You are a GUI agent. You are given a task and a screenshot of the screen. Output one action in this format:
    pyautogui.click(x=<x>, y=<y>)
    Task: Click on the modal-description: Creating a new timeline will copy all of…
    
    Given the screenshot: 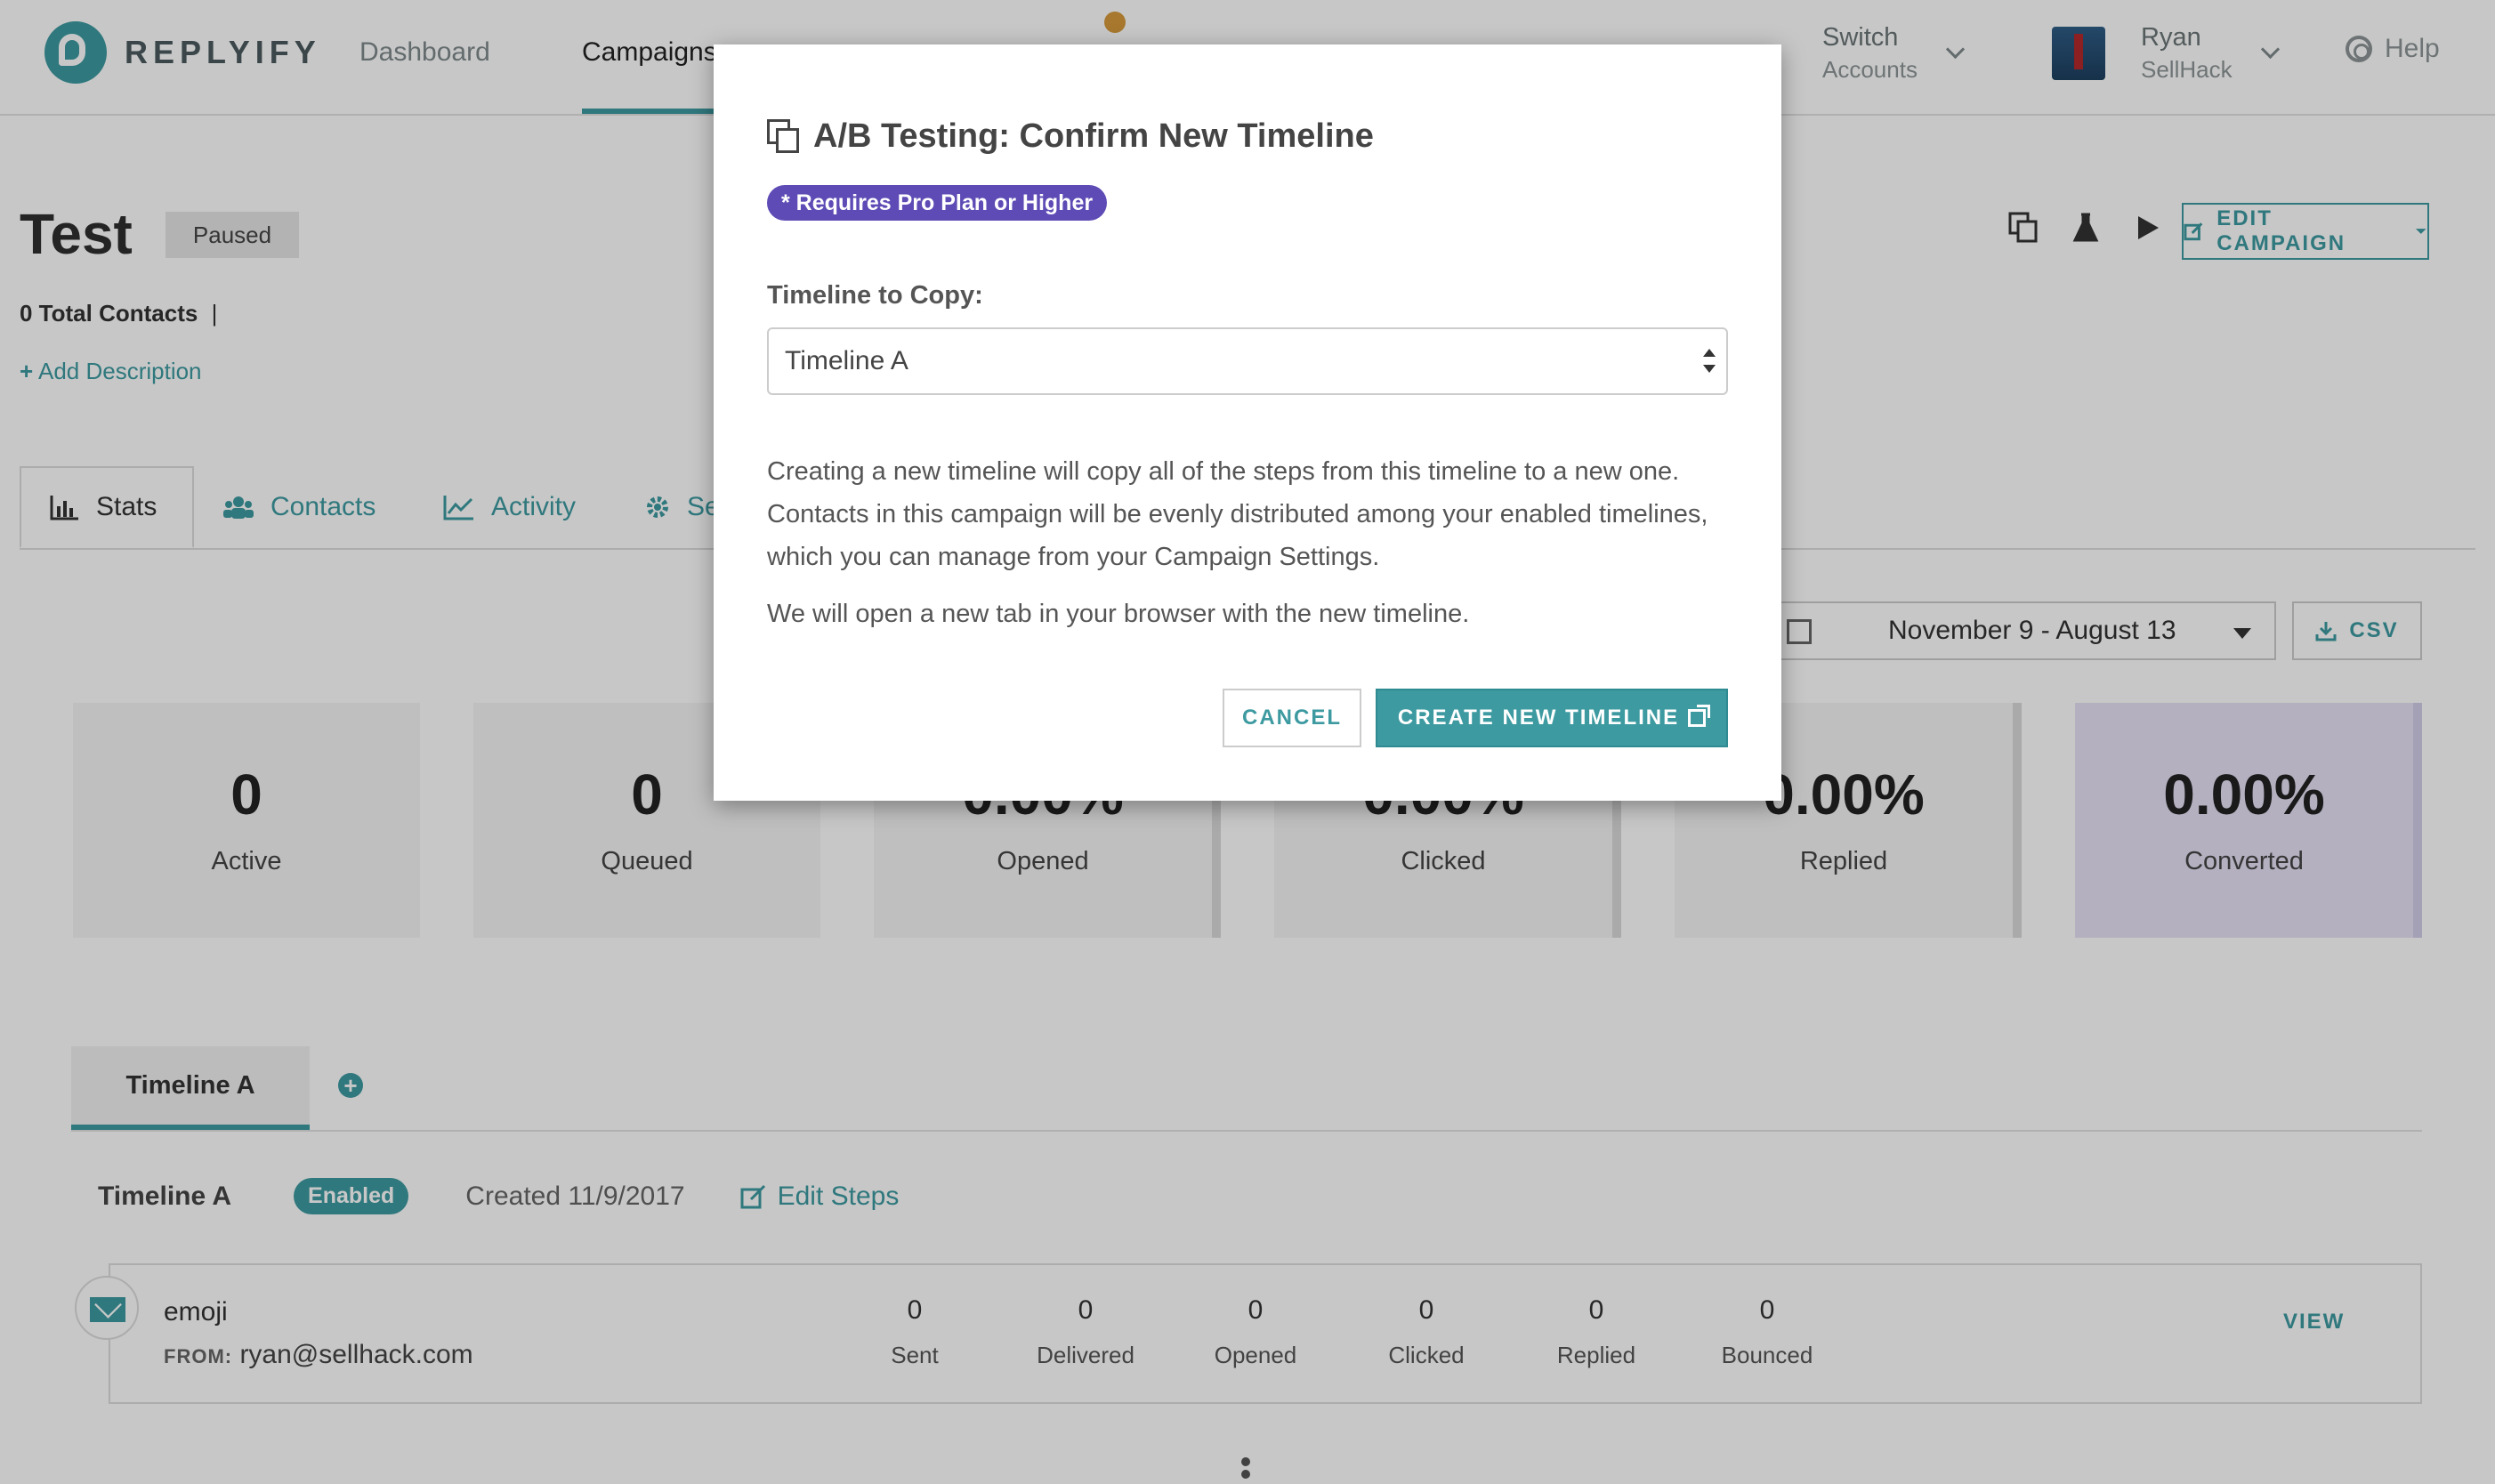 What is the action you would take?
    pyautogui.click(x=1238, y=514)
    